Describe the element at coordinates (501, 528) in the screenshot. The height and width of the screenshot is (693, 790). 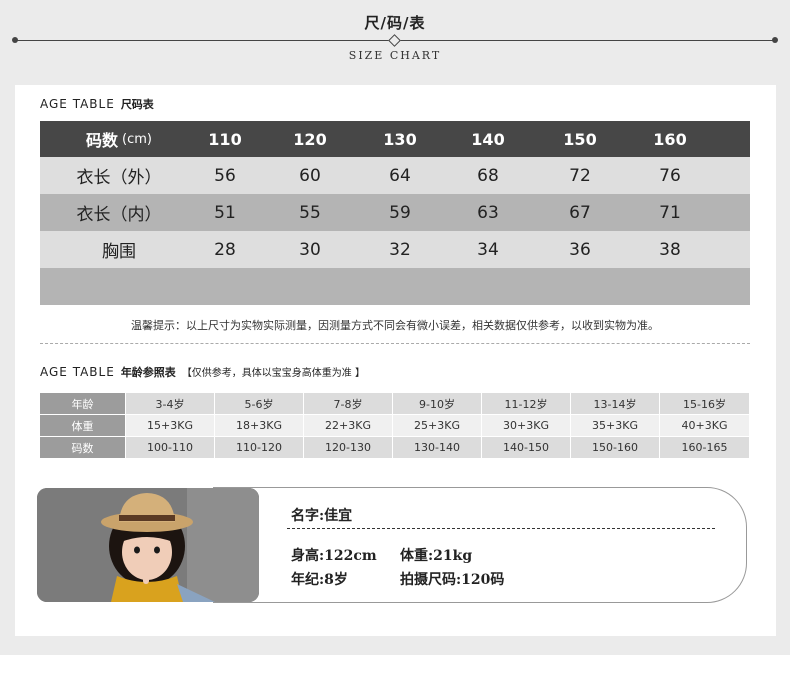
I see `model-name-divider` at that location.